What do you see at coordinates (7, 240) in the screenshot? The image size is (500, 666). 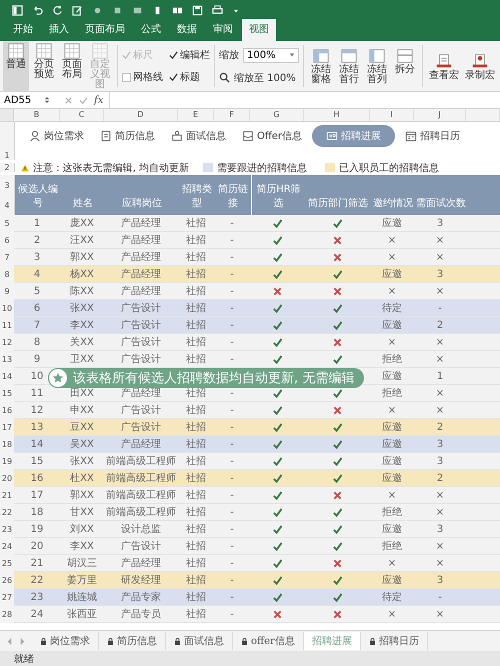 I see `row-number: 6` at bounding box center [7, 240].